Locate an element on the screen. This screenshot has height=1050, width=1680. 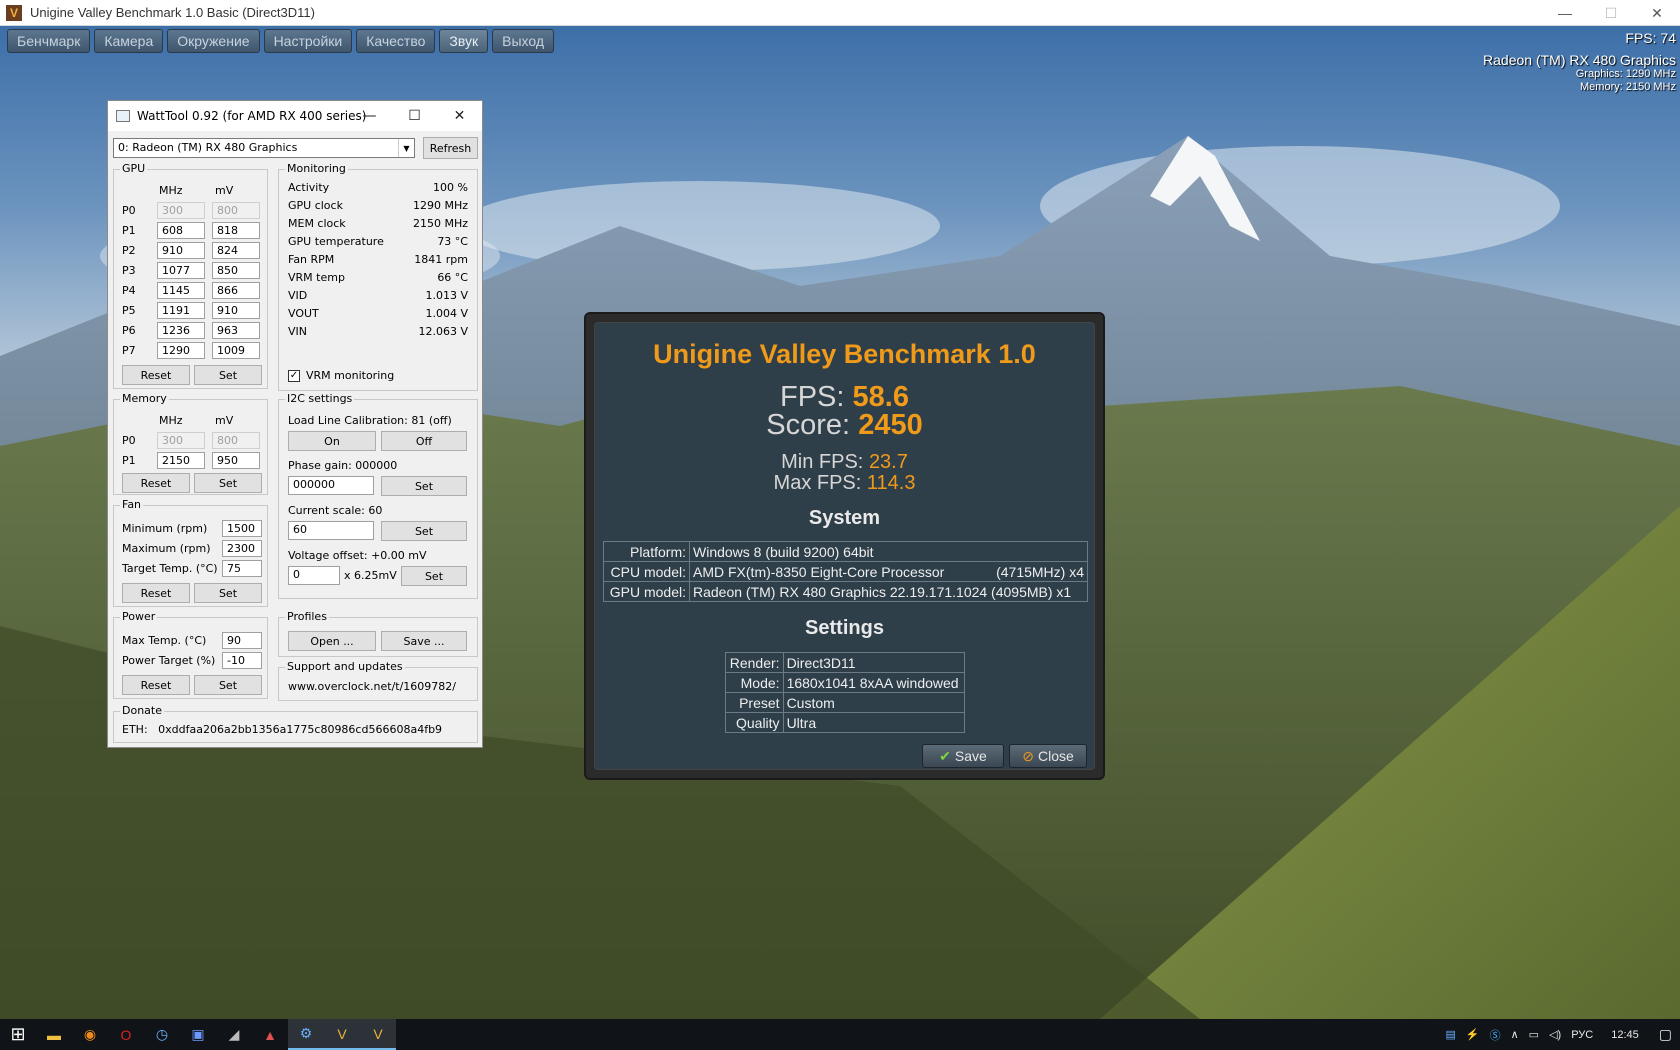
language-indicator: РУС is located at coordinates (1582, 1035).